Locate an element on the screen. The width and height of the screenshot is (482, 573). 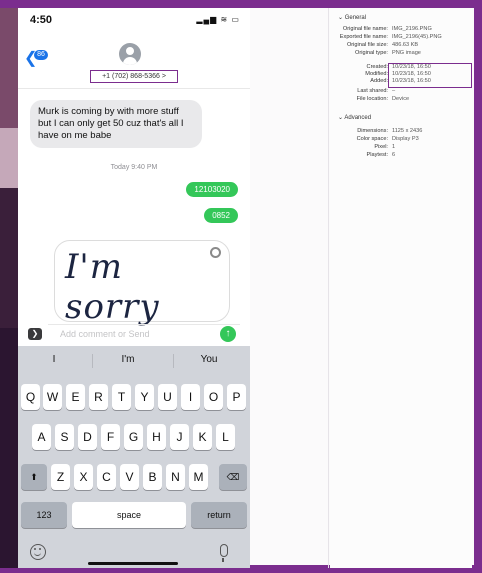
info-value: 1 is located at coordinates (394, 147).